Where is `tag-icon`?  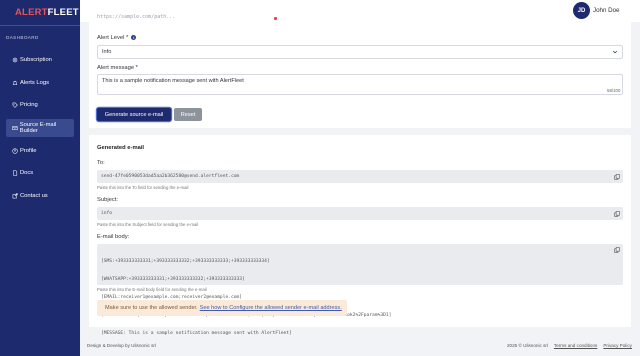 tag-icon is located at coordinates (15, 105).